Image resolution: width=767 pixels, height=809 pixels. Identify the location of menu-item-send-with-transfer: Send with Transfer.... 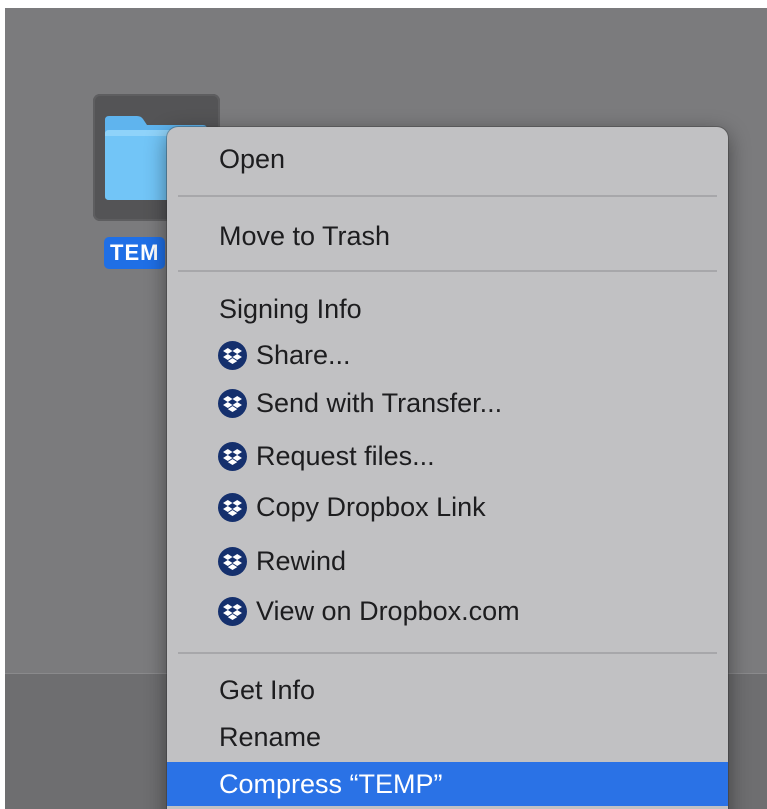
(447, 403).